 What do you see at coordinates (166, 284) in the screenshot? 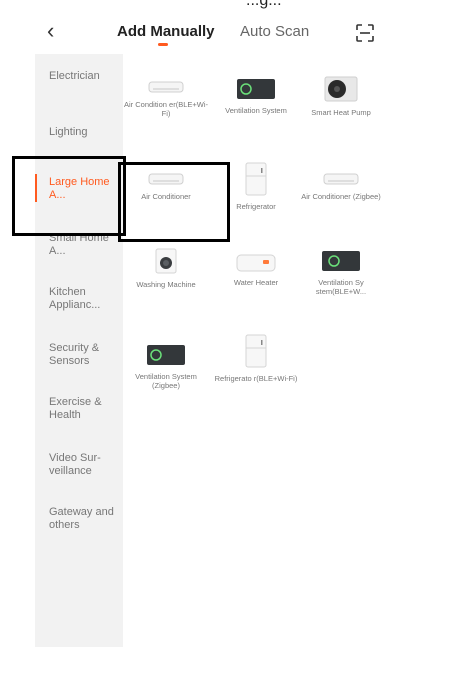
I see `product-label: Washing Machine` at bounding box center [166, 284].